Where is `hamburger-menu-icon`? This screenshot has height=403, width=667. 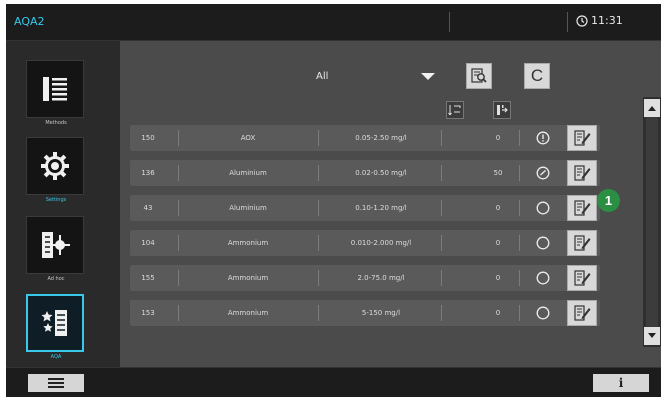
hamburger-menu-icon is located at coordinates (56, 383).